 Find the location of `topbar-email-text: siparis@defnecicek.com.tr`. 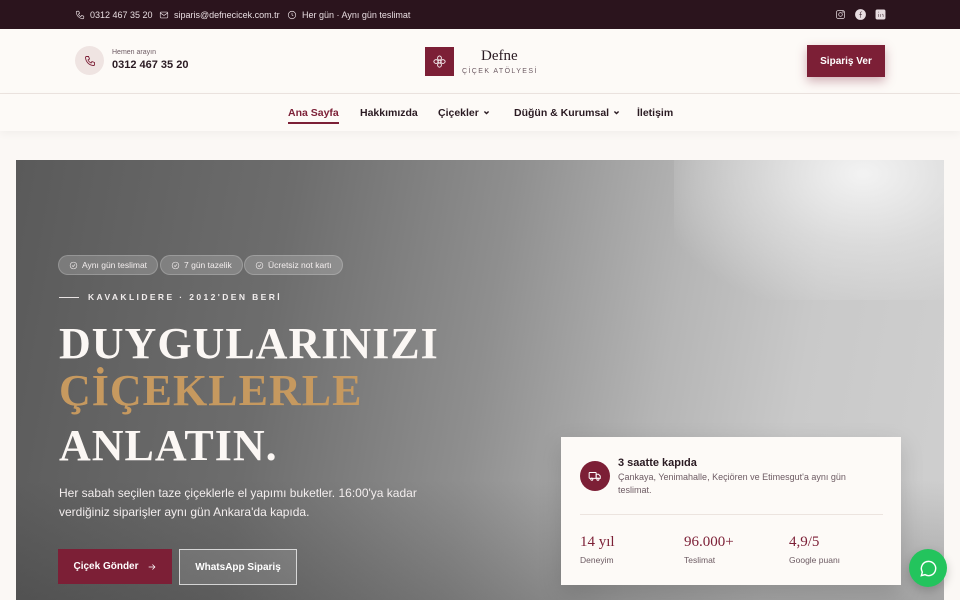

topbar-email-text: siparis@defnecicek.com.tr is located at coordinates (227, 14).